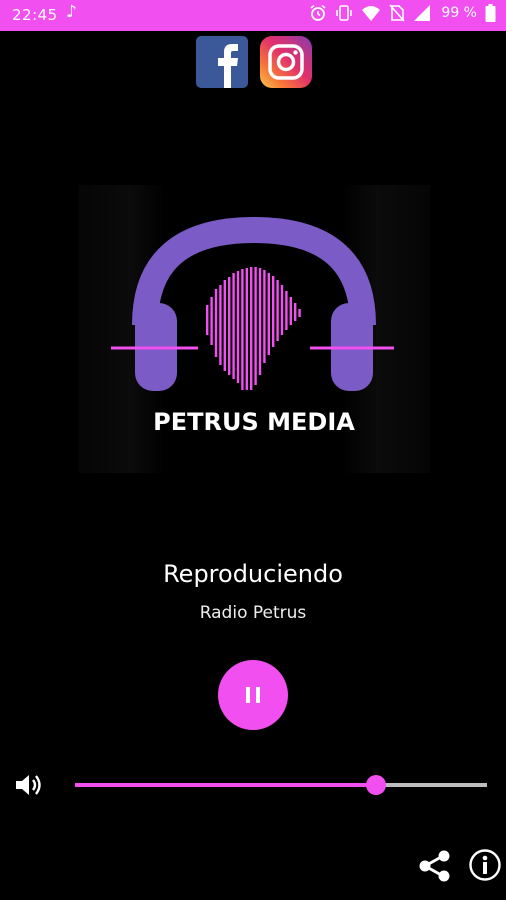  I want to click on instagram-button, so click(286, 62).